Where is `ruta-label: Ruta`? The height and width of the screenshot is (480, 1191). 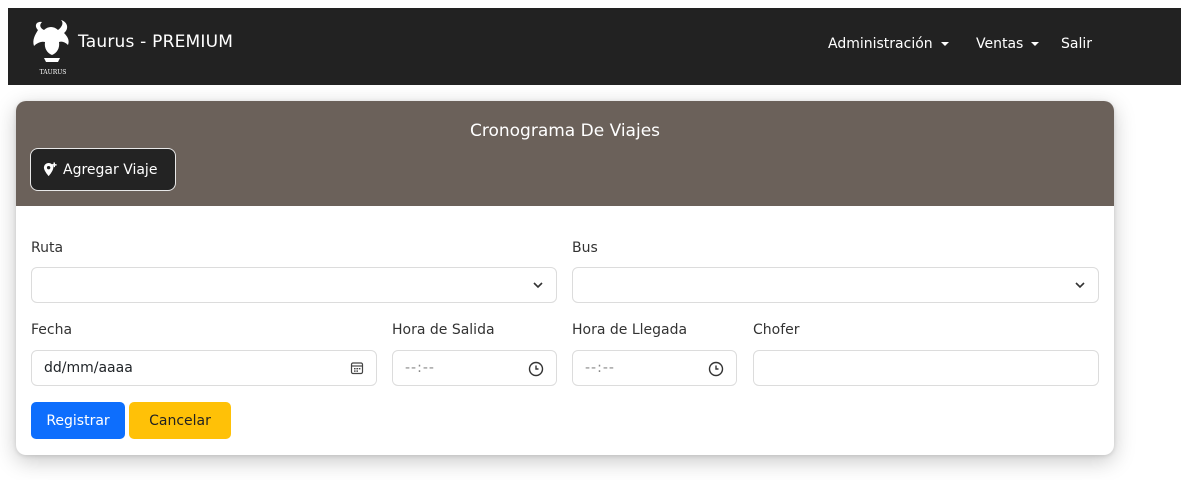 ruta-label: Ruta is located at coordinates (47, 248).